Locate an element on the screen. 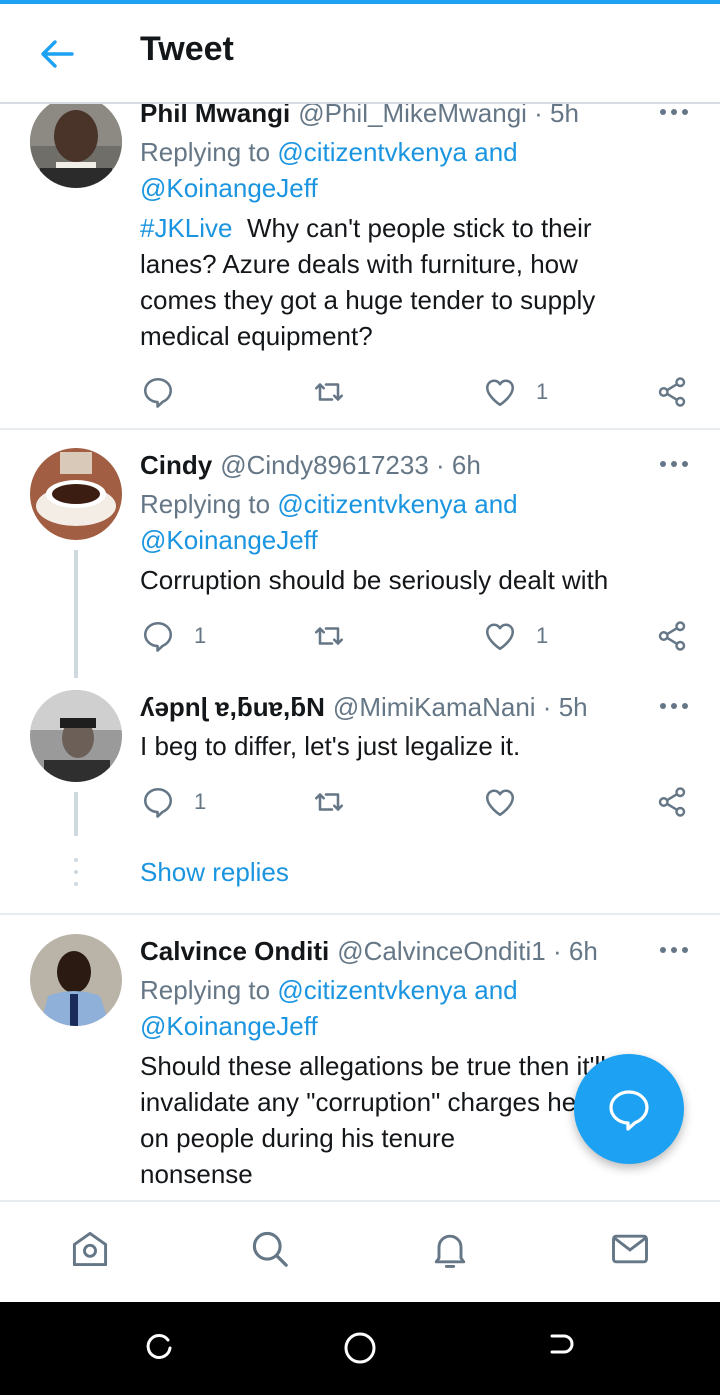  tweet-header: Cindy @Cindy89617233 · 6h is located at coordinates (310, 465).